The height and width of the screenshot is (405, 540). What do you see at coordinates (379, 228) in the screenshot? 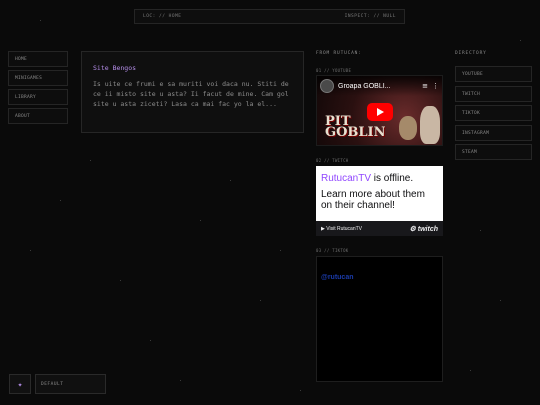
I see `twitch-footer-bar: ▶ Visit RutucanTV ⚙ twitch` at bounding box center [379, 228].